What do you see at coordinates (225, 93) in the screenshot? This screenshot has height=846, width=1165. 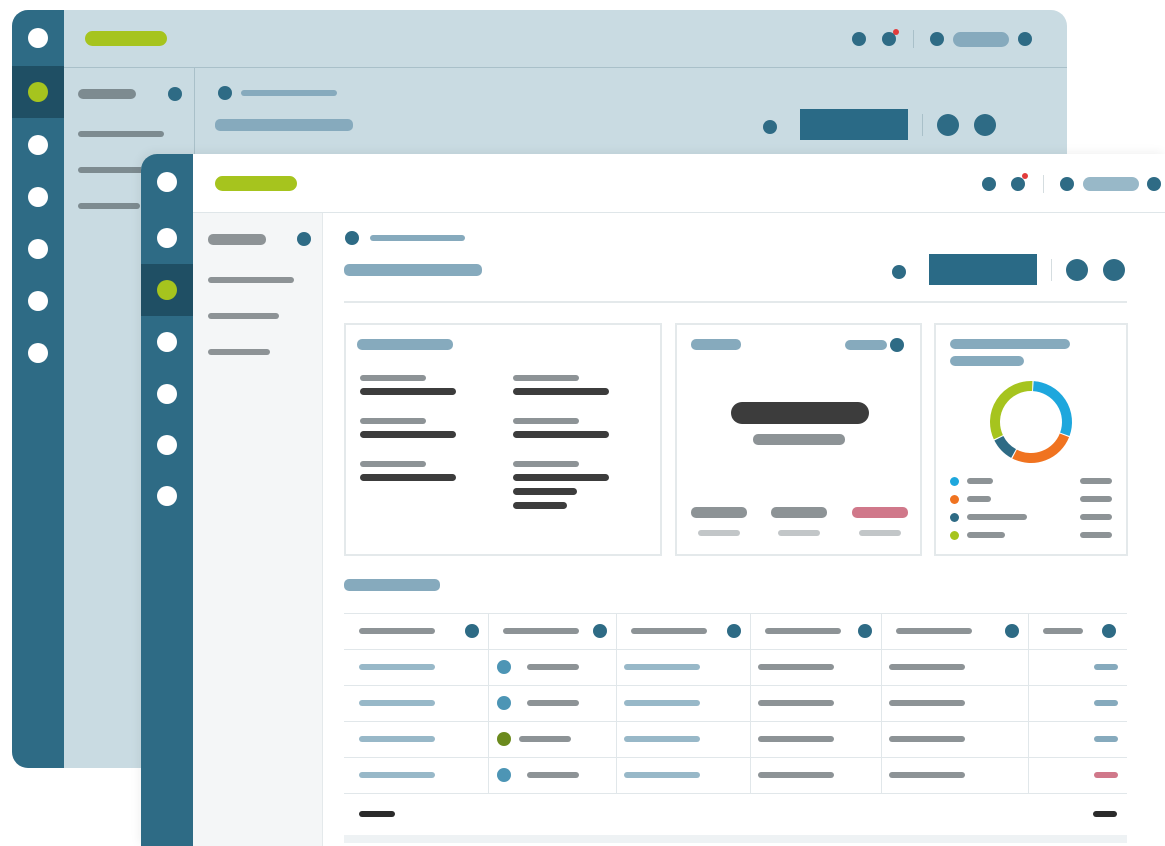 I see `back-breadcrumb-home-icon` at bounding box center [225, 93].